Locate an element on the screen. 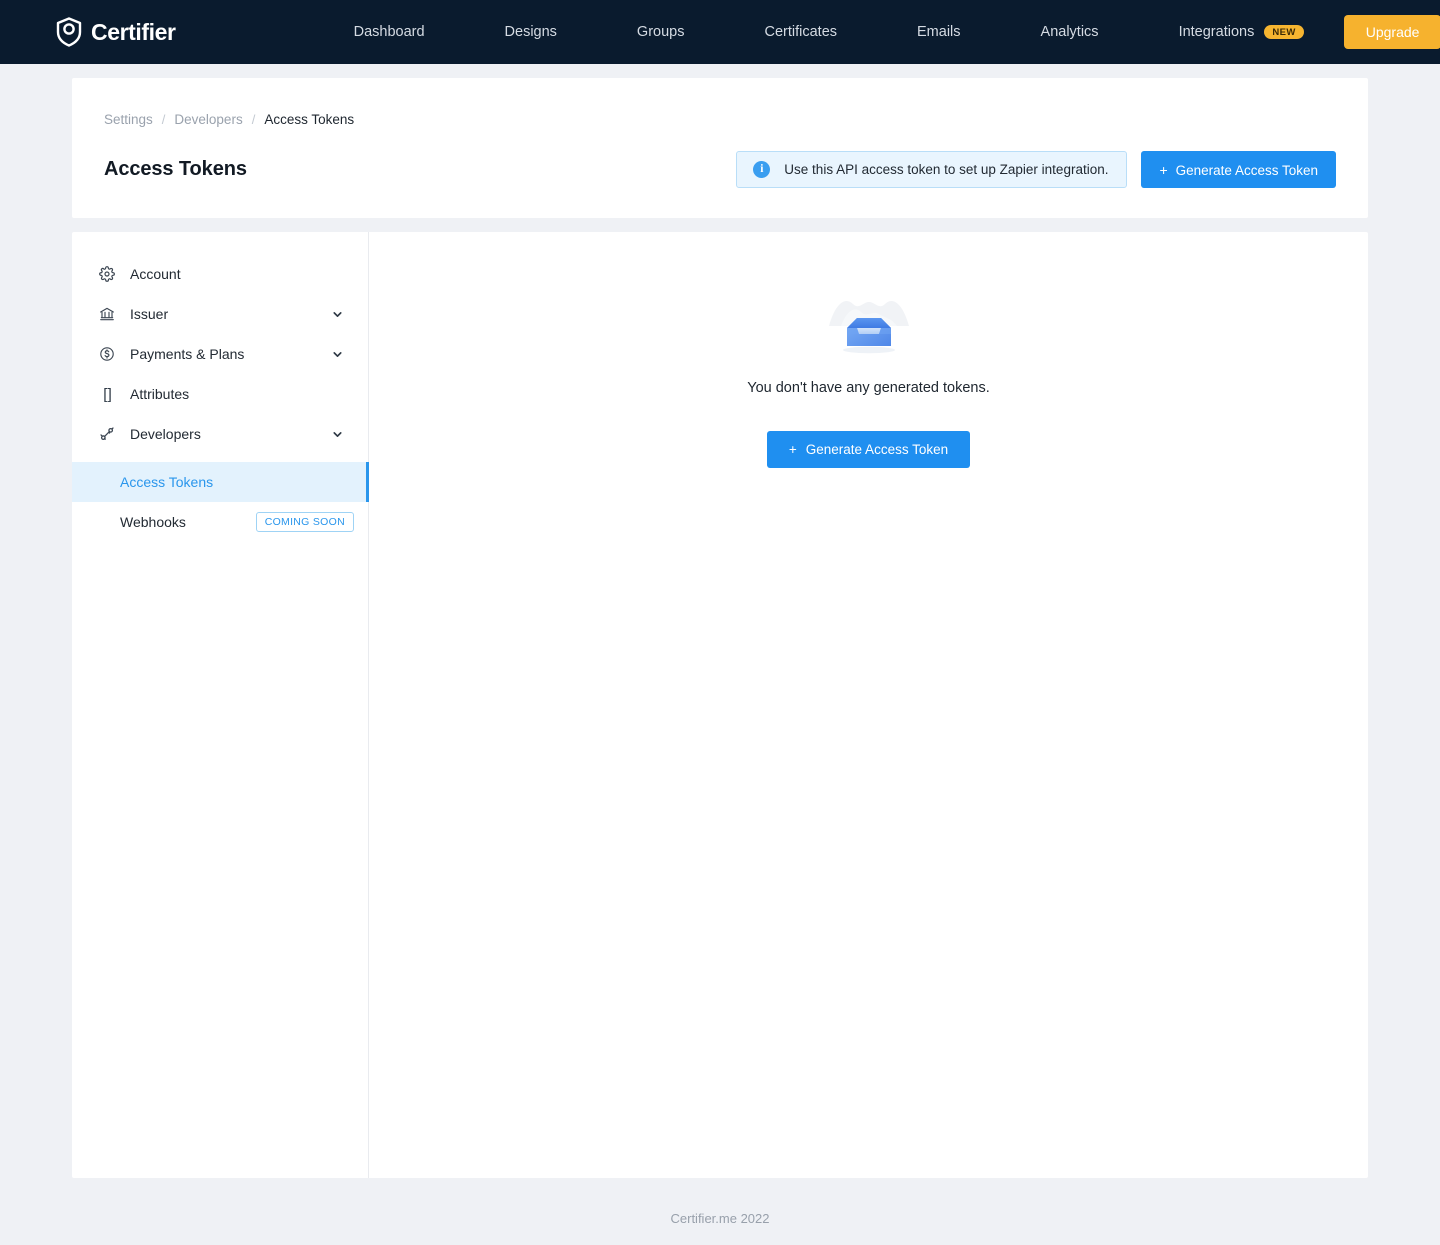 The image size is (1440, 1245). page-footer: Certifier.me 2022 is located at coordinates (720, 1218).